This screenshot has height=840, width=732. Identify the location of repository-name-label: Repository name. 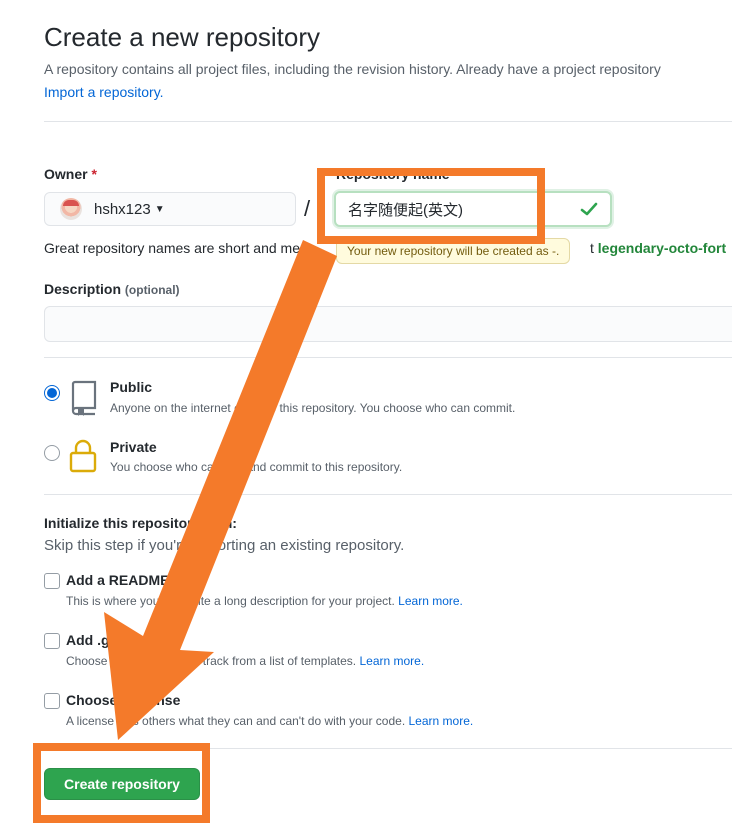
(393, 174).